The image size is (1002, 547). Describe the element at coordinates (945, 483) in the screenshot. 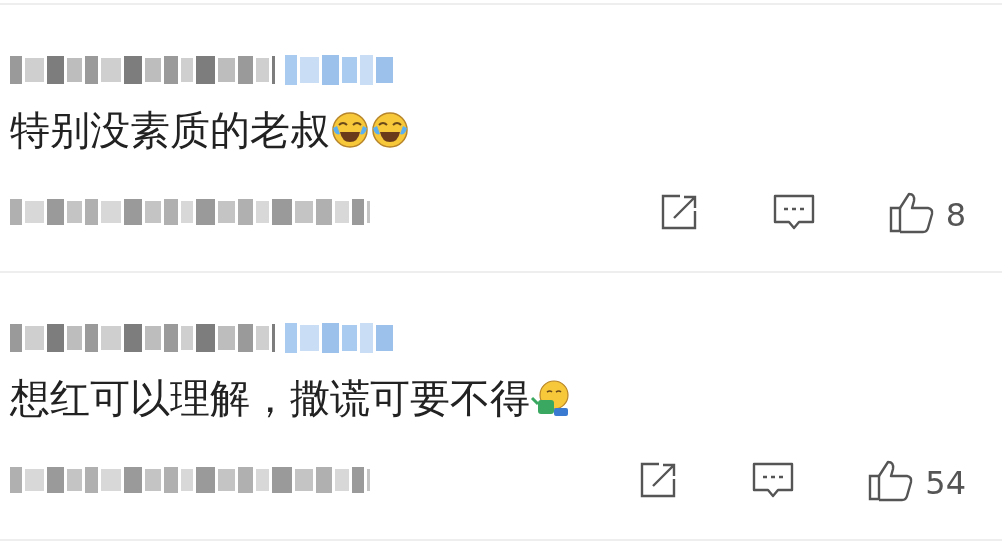

I see `like-count: 54` at that location.